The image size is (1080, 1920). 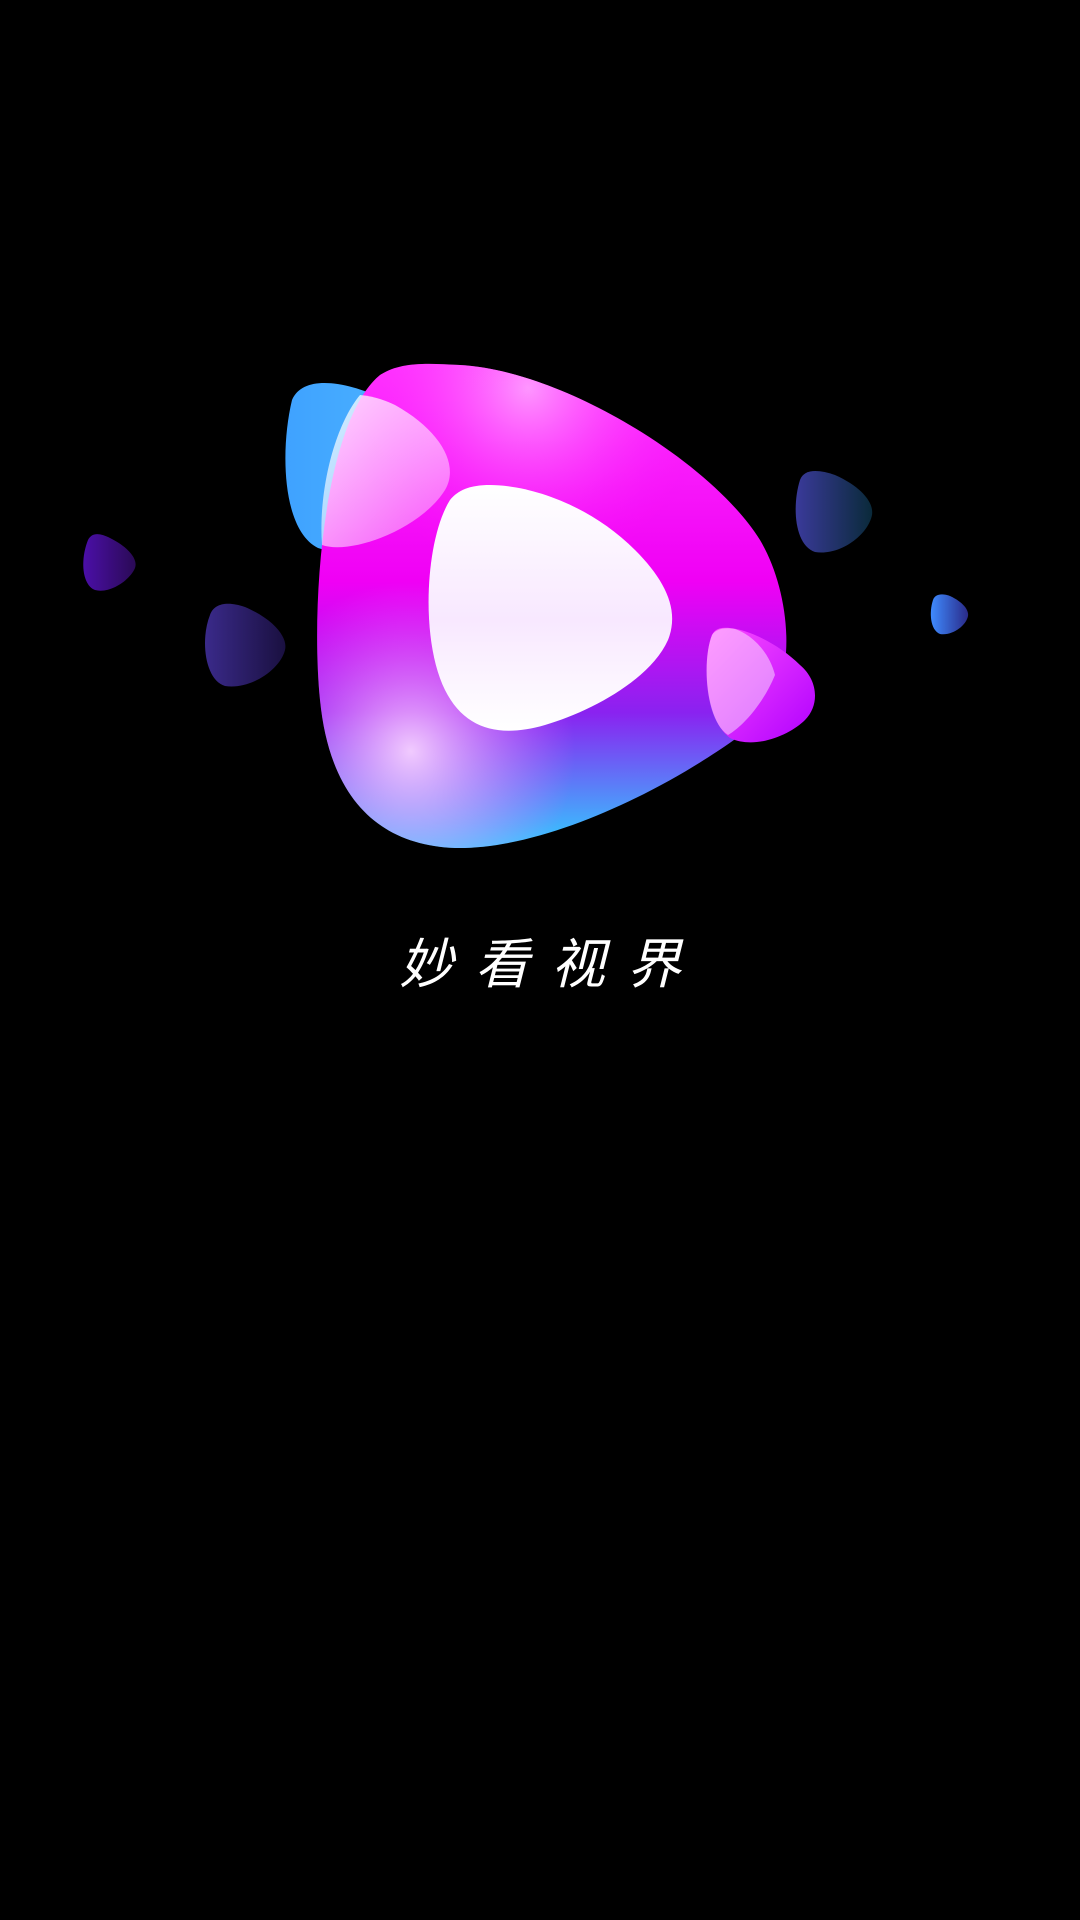 What do you see at coordinates (551, 964) in the screenshot?
I see `app-slogan: 妙看视界` at bounding box center [551, 964].